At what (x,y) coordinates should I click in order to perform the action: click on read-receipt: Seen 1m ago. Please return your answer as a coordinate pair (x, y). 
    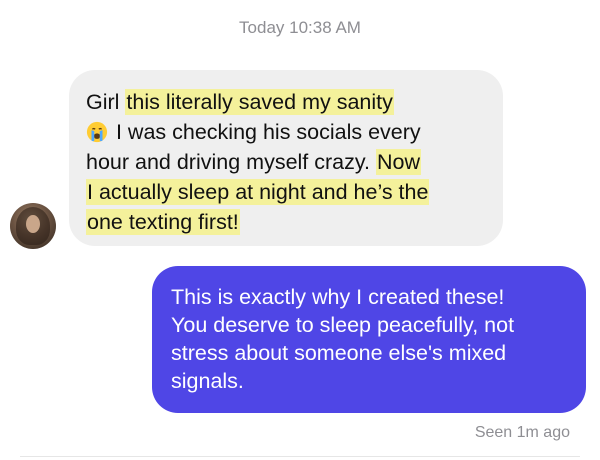
    Looking at the image, I should click on (522, 432).